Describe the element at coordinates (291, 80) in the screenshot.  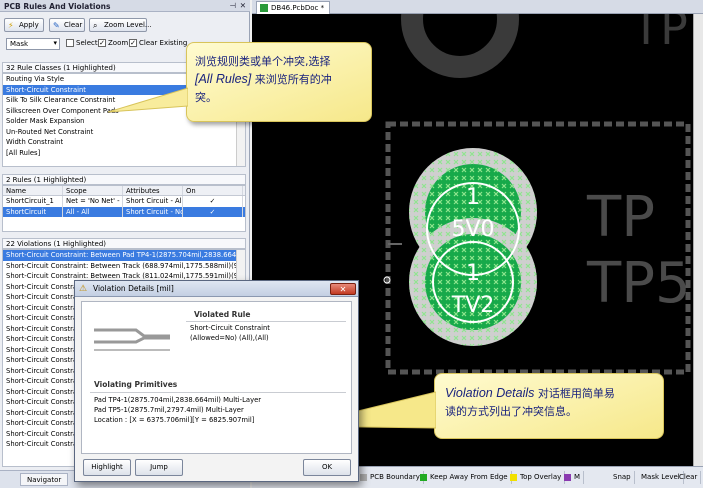
I see `callout-text-rest: 来浏览所有的冲` at that location.